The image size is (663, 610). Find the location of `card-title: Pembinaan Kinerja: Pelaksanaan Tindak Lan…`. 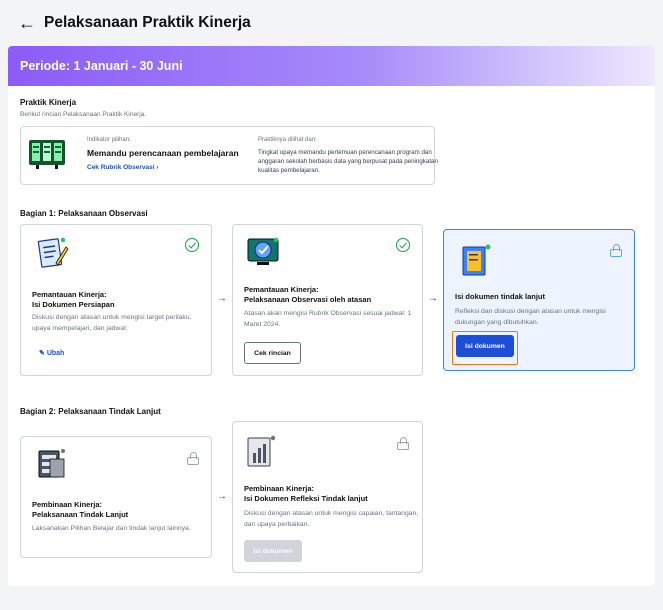

card-title: Pembinaan Kinerja: Pelaksanaan Tindak Lan… is located at coordinates (80, 509).